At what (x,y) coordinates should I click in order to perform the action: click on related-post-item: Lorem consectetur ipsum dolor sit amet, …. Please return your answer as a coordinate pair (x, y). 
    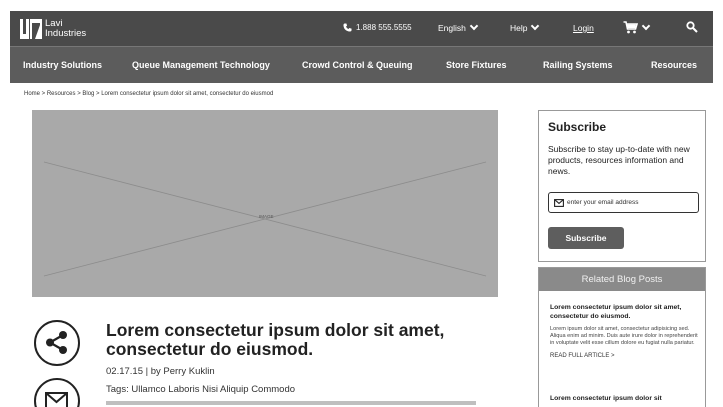
    Looking at the image, I should click on (624, 331).